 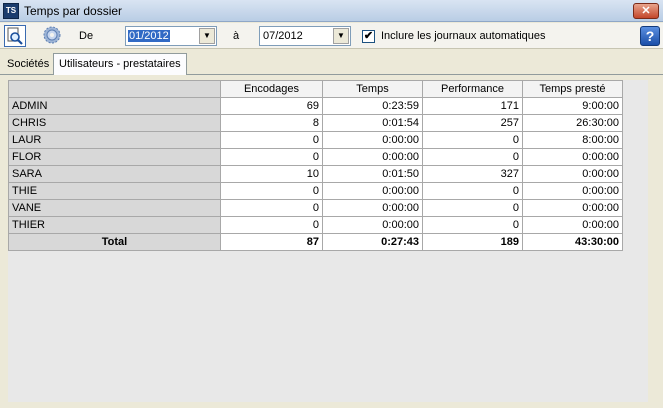 What do you see at coordinates (114, 208) in the screenshot?
I see `row-header-cell: VANE` at bounding box center [114, 208].